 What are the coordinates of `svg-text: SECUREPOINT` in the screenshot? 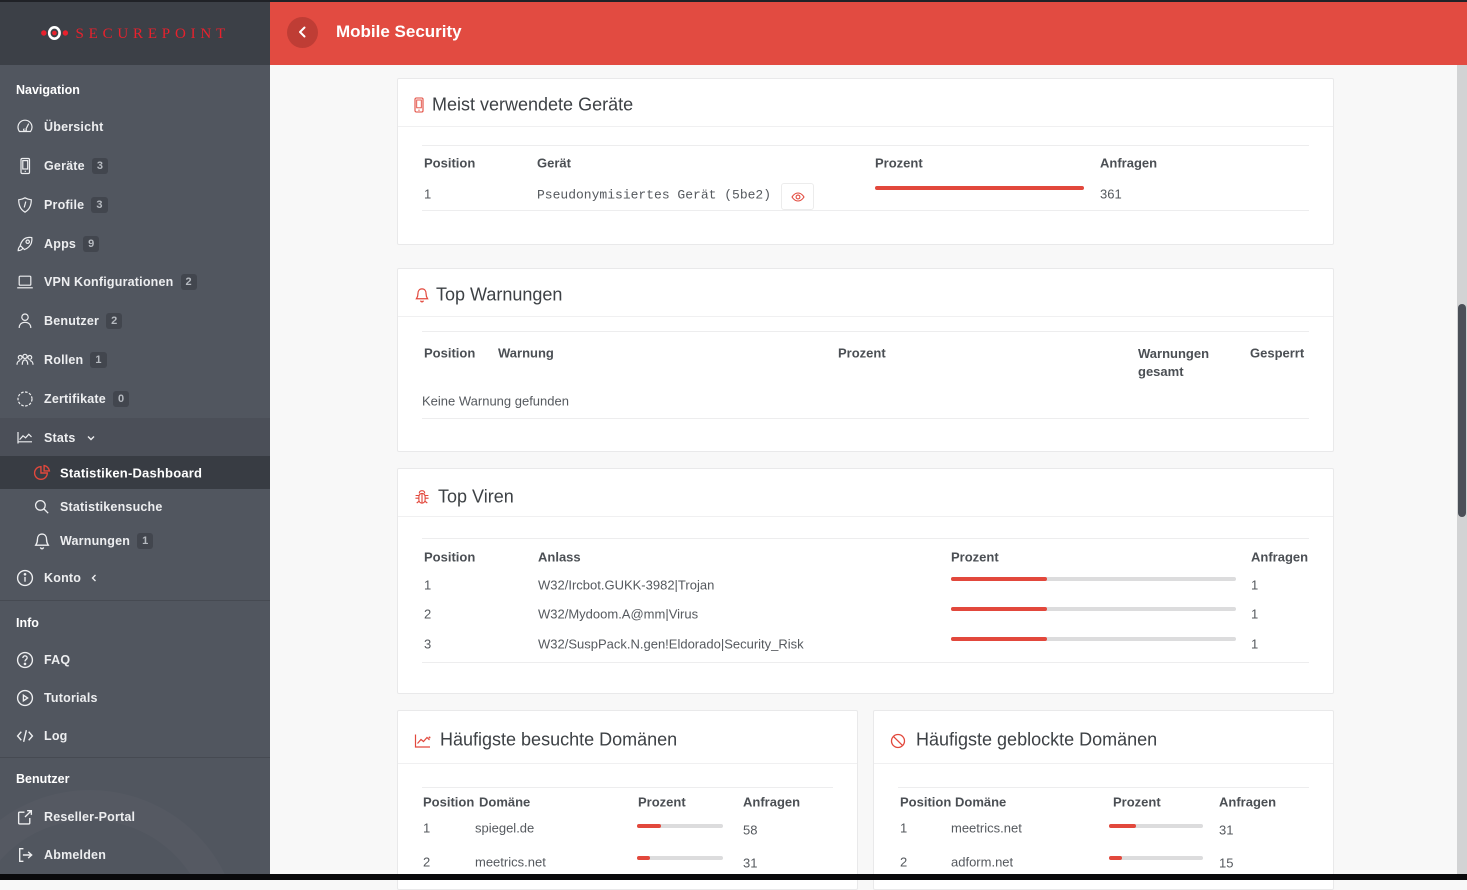 It's located at (153, 34).